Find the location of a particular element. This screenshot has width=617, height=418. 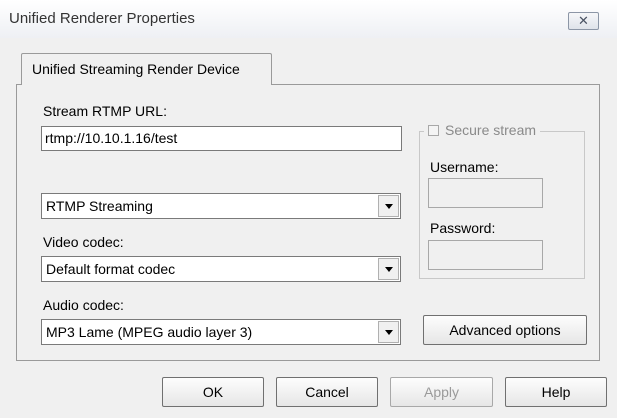

audio-codec-value: MP3 Lame (MPEG audio layer 3) is located at coordinates (149, 332).